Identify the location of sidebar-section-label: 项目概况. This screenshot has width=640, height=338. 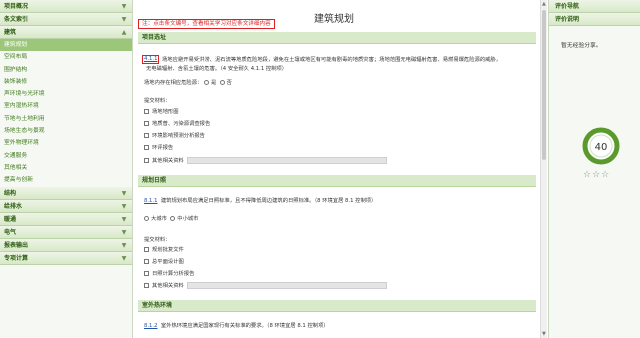
(16, 6).